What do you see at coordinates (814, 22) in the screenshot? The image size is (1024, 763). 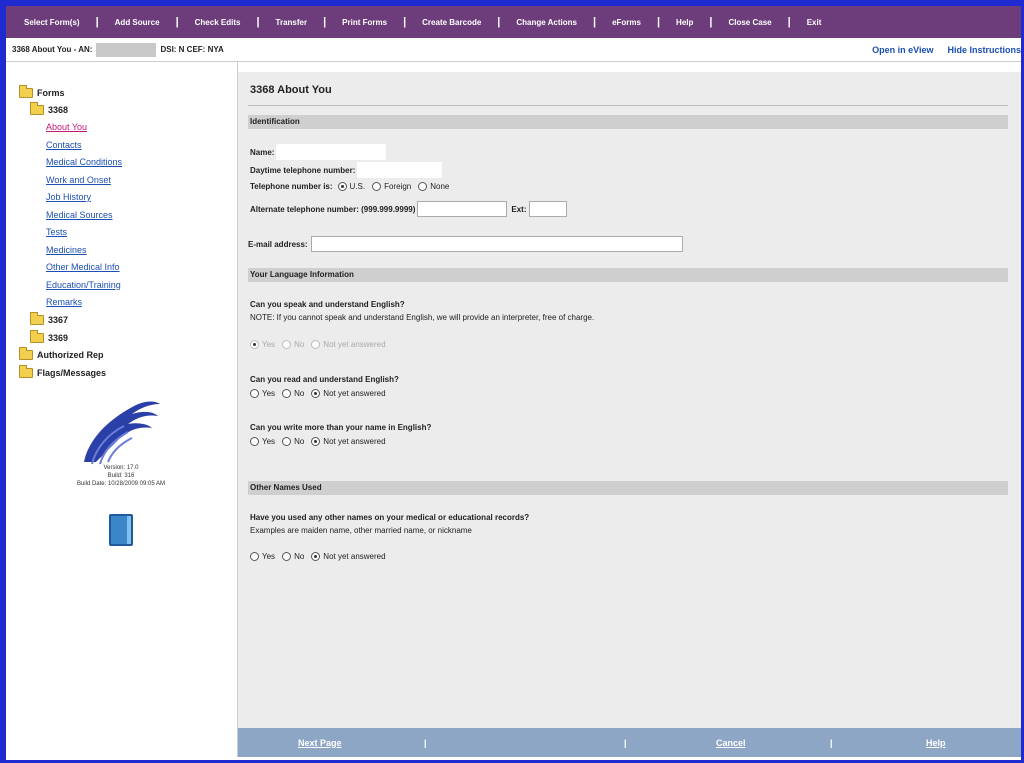 I see `menu-exit: Exit` at bounding box center [814, 22].